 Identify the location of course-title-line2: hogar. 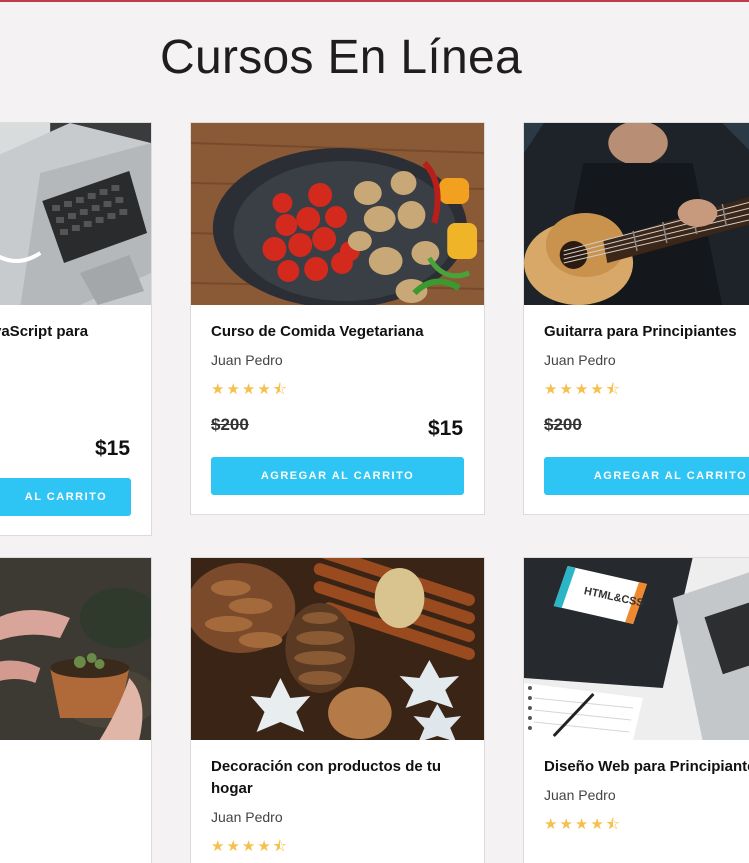
(232, 788).